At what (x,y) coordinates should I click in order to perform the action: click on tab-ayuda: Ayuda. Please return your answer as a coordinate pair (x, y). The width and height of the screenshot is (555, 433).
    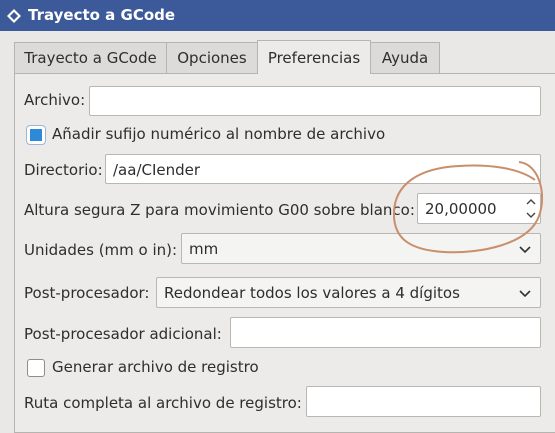
    Looking at the image, I should click on (405, 57).